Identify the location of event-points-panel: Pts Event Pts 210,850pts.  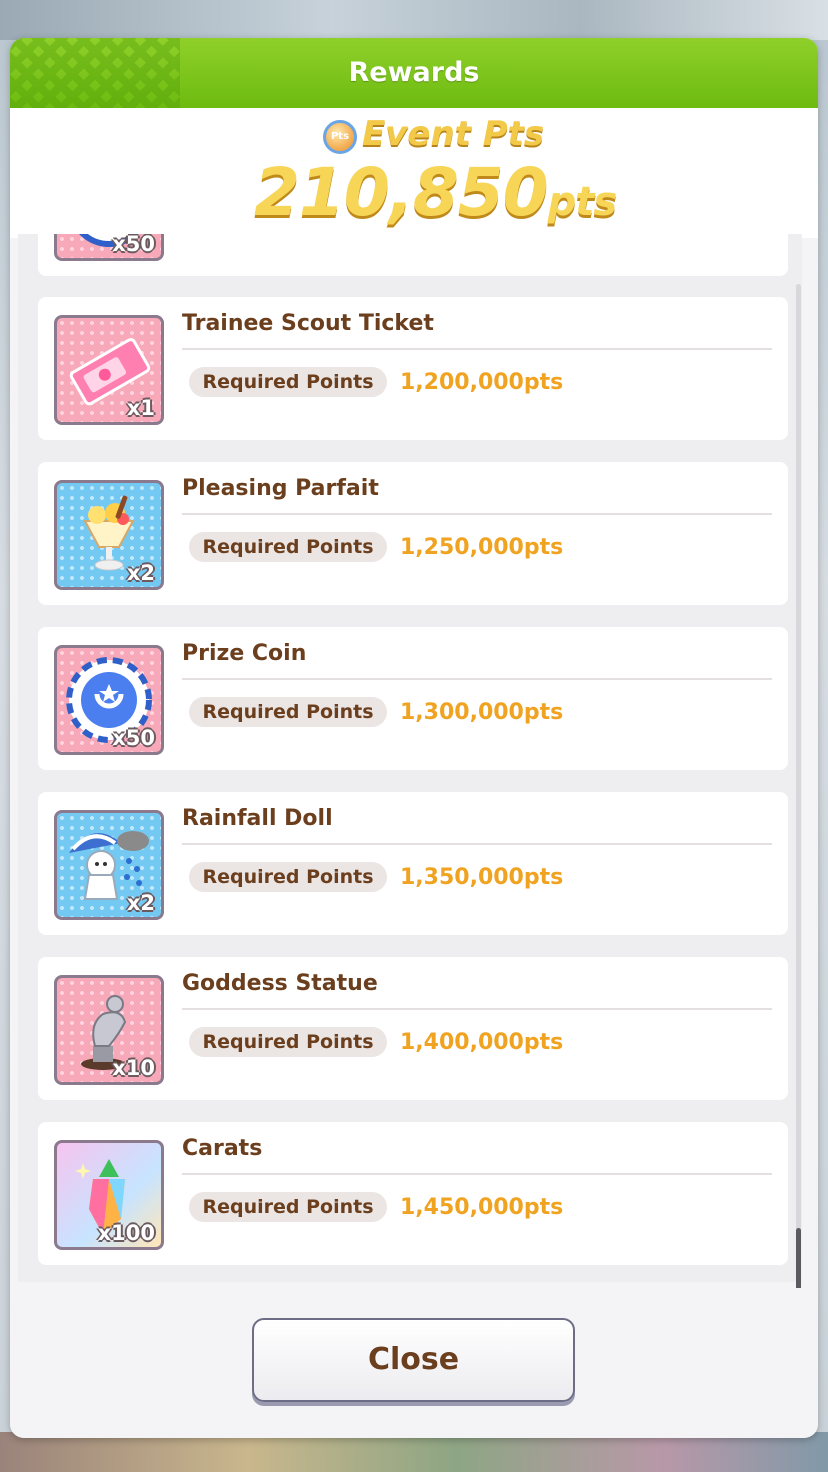
(414, 173).